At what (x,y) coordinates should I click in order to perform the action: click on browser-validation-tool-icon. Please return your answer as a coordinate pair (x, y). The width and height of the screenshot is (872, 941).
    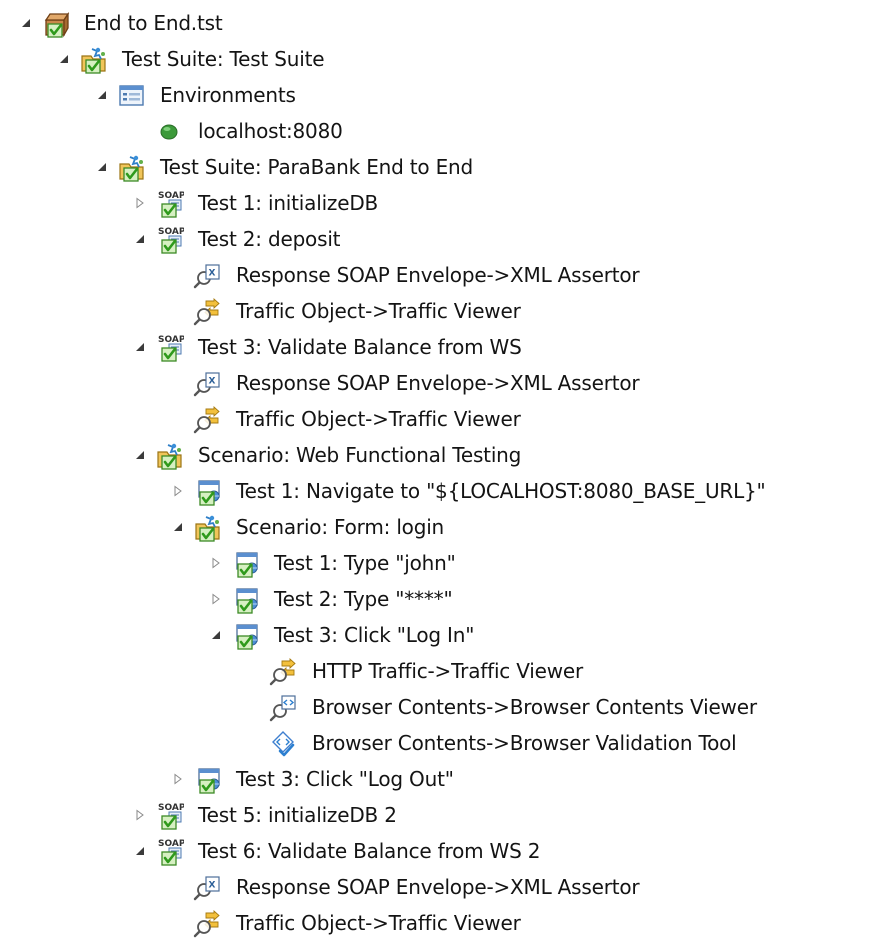
    Looking at the image, I should click on (283, 743).